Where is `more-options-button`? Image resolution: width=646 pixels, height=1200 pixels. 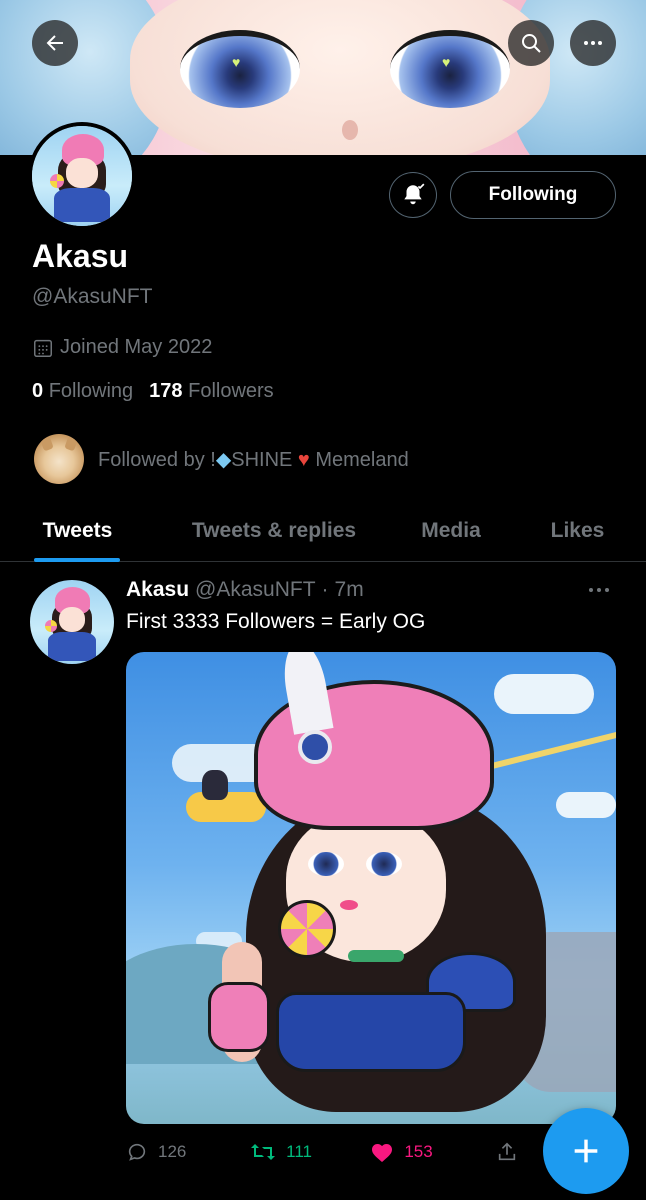 more-options-button is located at coordinates (593, 43).